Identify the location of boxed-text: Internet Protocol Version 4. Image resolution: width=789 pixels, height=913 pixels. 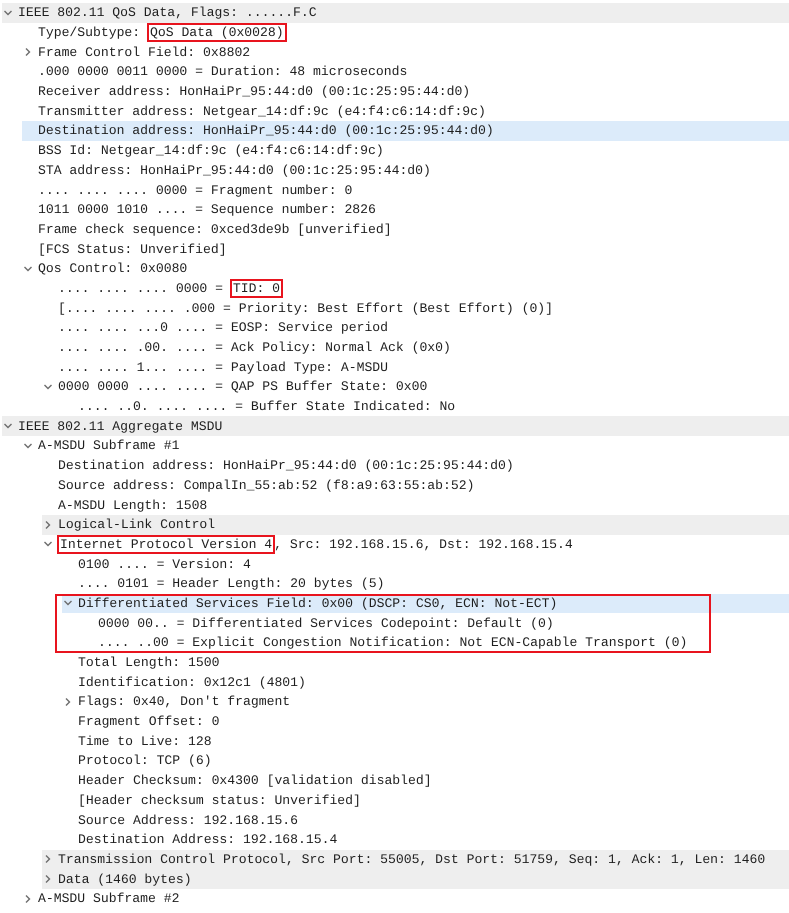
(166, 544).